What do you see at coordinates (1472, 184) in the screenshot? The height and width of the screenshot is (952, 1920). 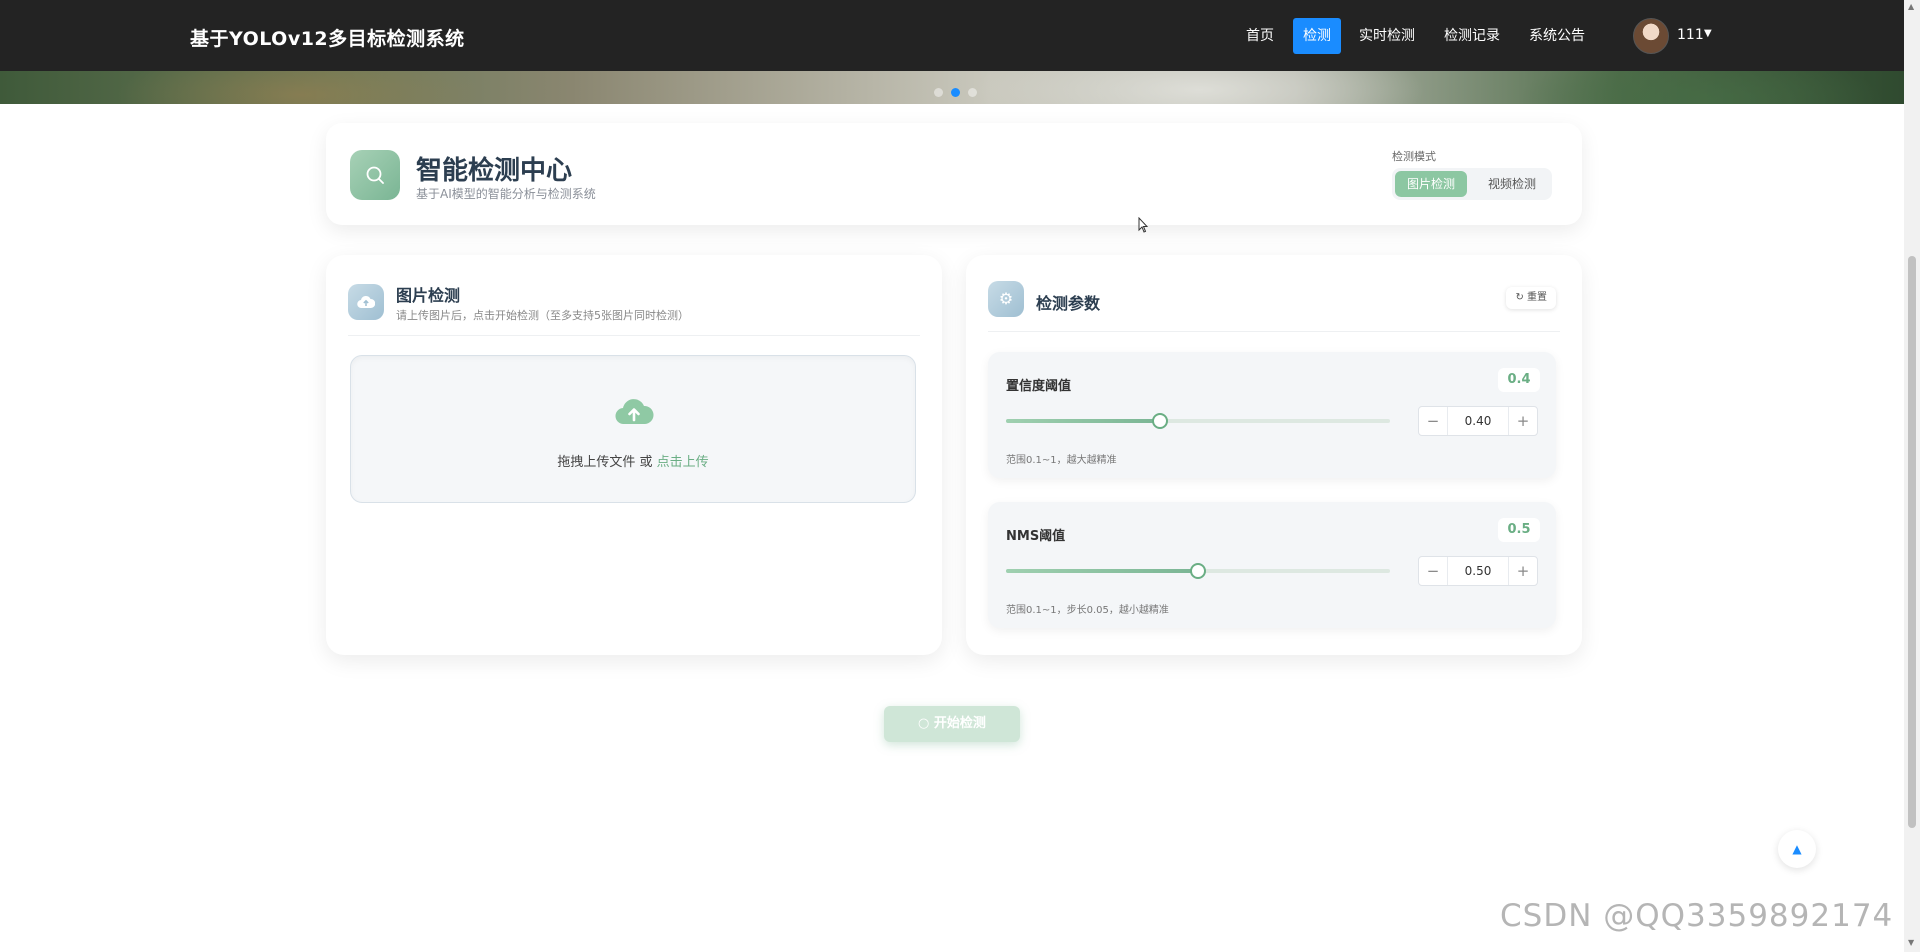 I see `mode-toggle: 图片检测 视频检测` at bounding box center [1472, 184].